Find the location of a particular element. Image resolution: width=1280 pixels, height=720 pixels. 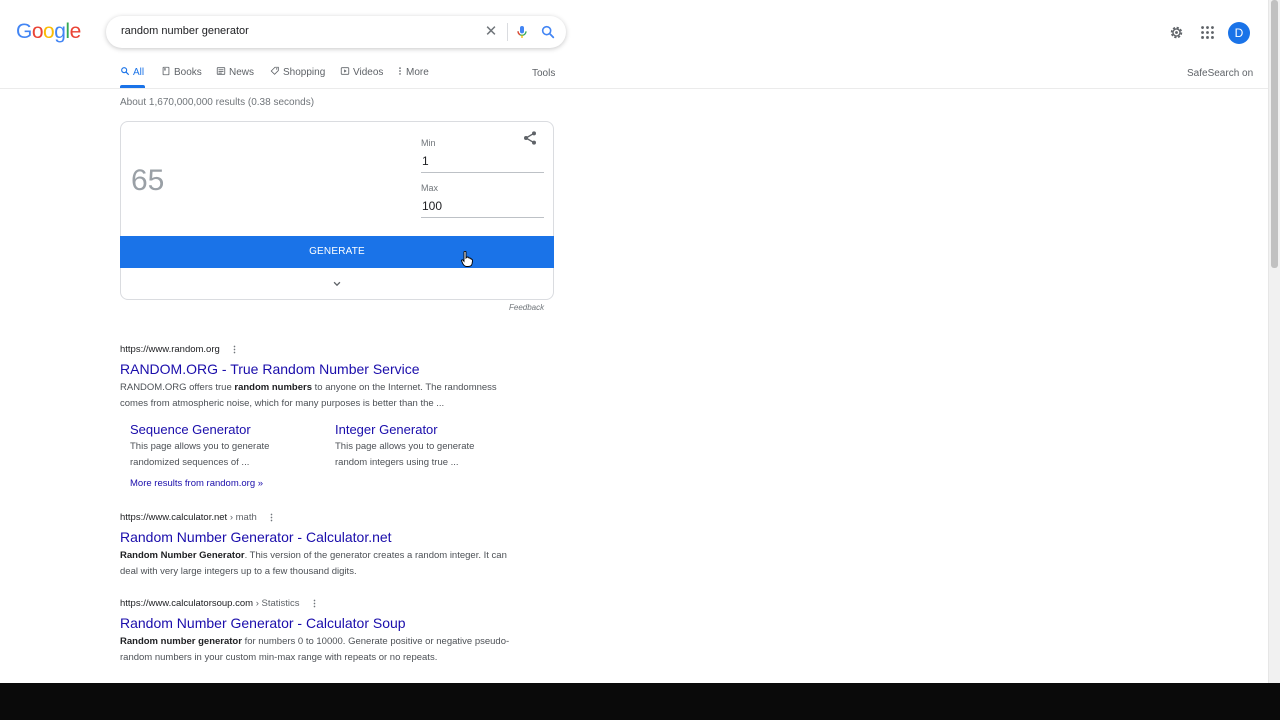

news-icon is located at coordinates (221, 71).